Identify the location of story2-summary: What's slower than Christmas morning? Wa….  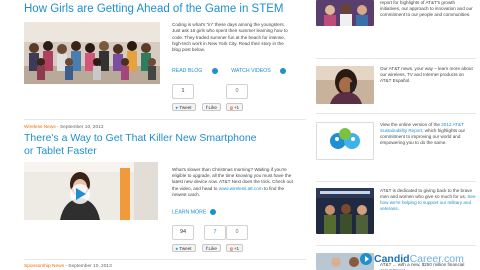
(232, 182).